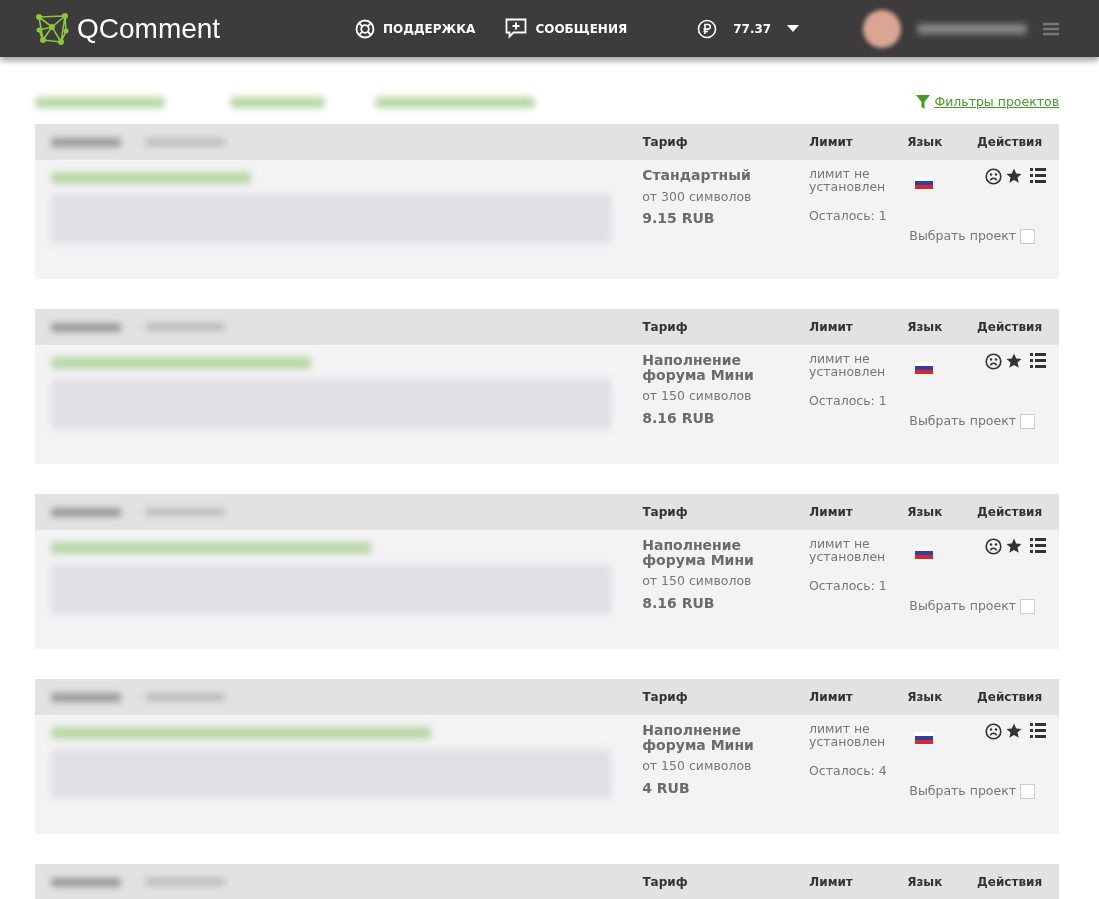  Describe the element at coordinates (415, 28) in the screenshot. I see `nav-link: ПОДДЕРЖКА` at that location.